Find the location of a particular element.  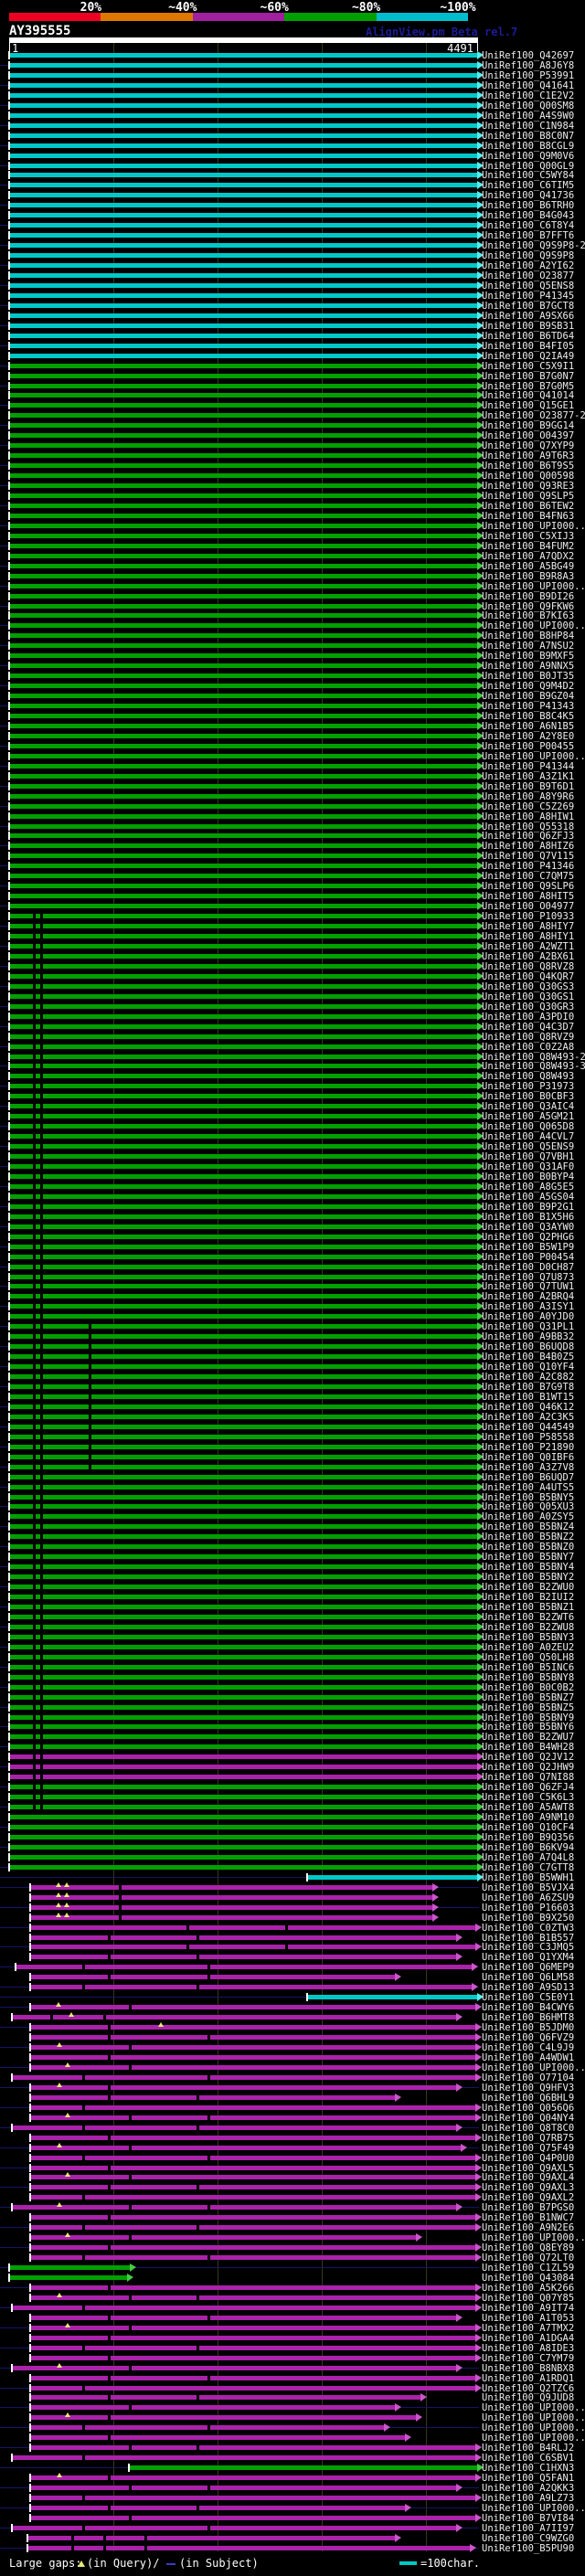

subject-label: UniRef100_C5X9I1 is located at coordinates (528, 366).